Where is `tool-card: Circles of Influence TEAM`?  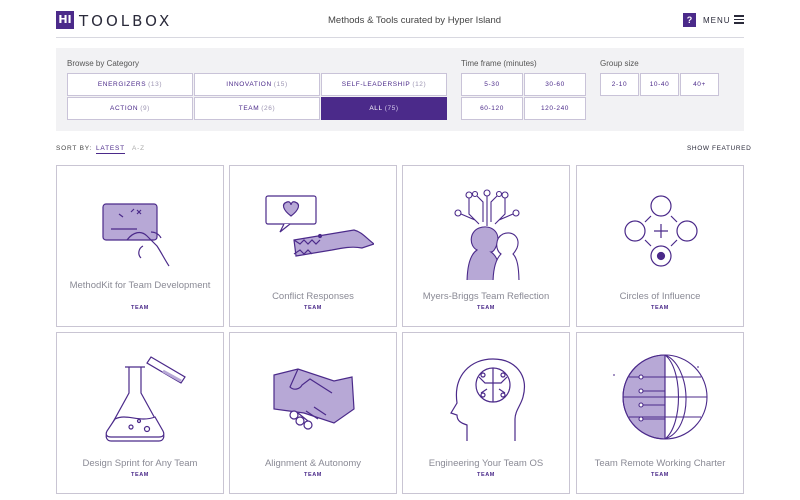 tool-card: Circles of Influence TEAM is located at coordinates (660, 246).